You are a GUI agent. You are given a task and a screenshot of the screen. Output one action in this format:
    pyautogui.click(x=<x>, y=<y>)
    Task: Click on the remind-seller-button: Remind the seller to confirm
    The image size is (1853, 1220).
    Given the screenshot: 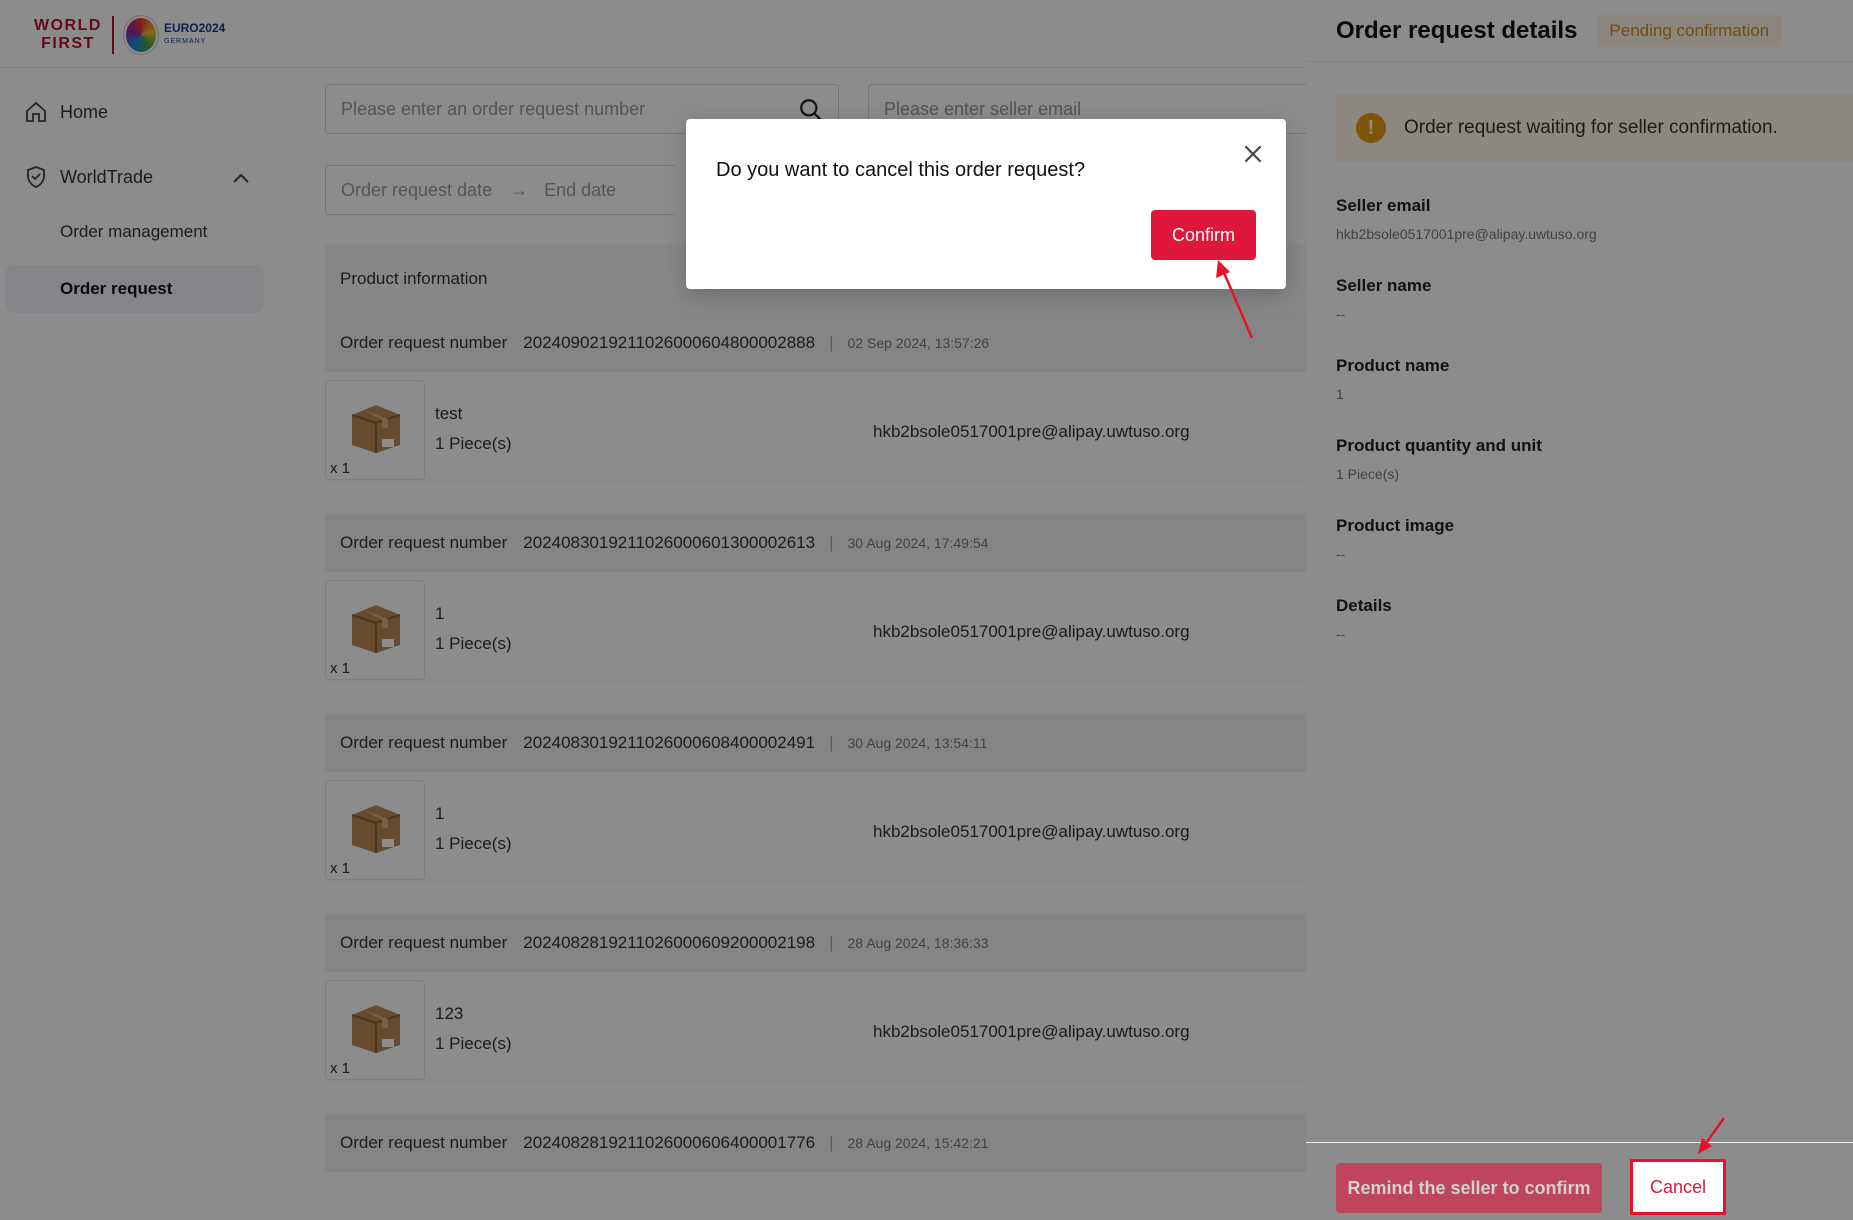 What is the action you would take?
    pyautogui.click(x=1469, y=1188)
    